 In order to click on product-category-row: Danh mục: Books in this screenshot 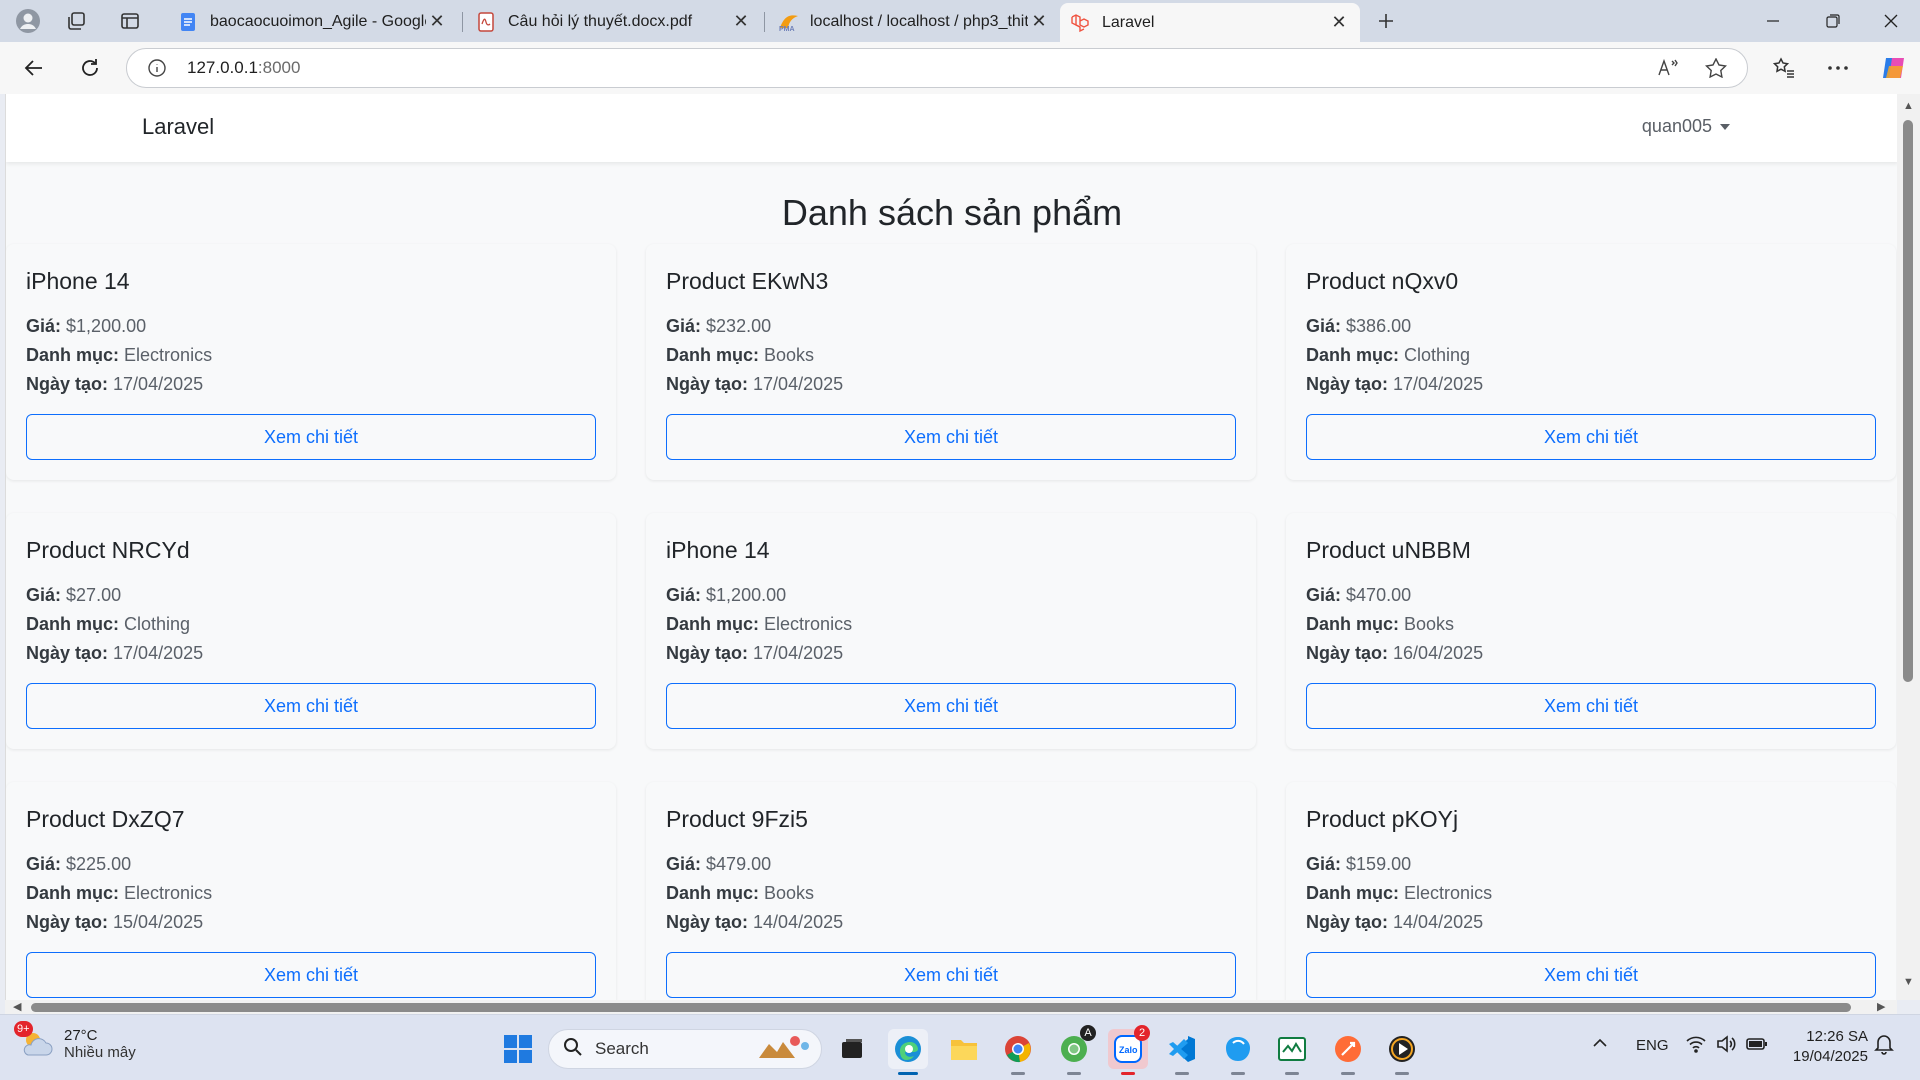, I will do `click(1380, 624)`.